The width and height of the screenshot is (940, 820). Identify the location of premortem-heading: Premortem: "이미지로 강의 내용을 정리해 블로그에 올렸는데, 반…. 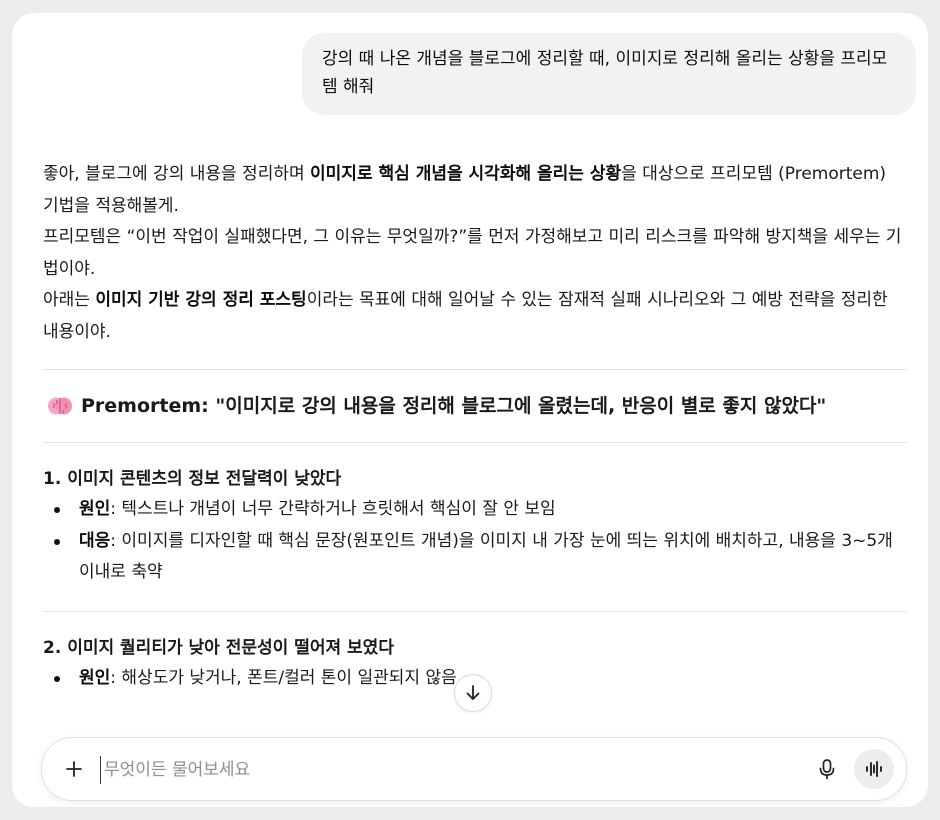
(475, 406).